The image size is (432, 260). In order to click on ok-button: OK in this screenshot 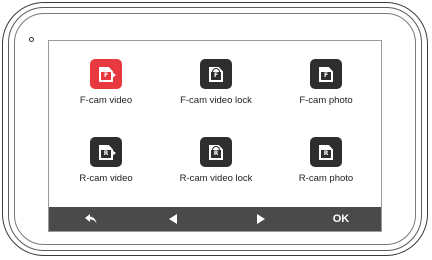, I will do `click(341, 219)`.